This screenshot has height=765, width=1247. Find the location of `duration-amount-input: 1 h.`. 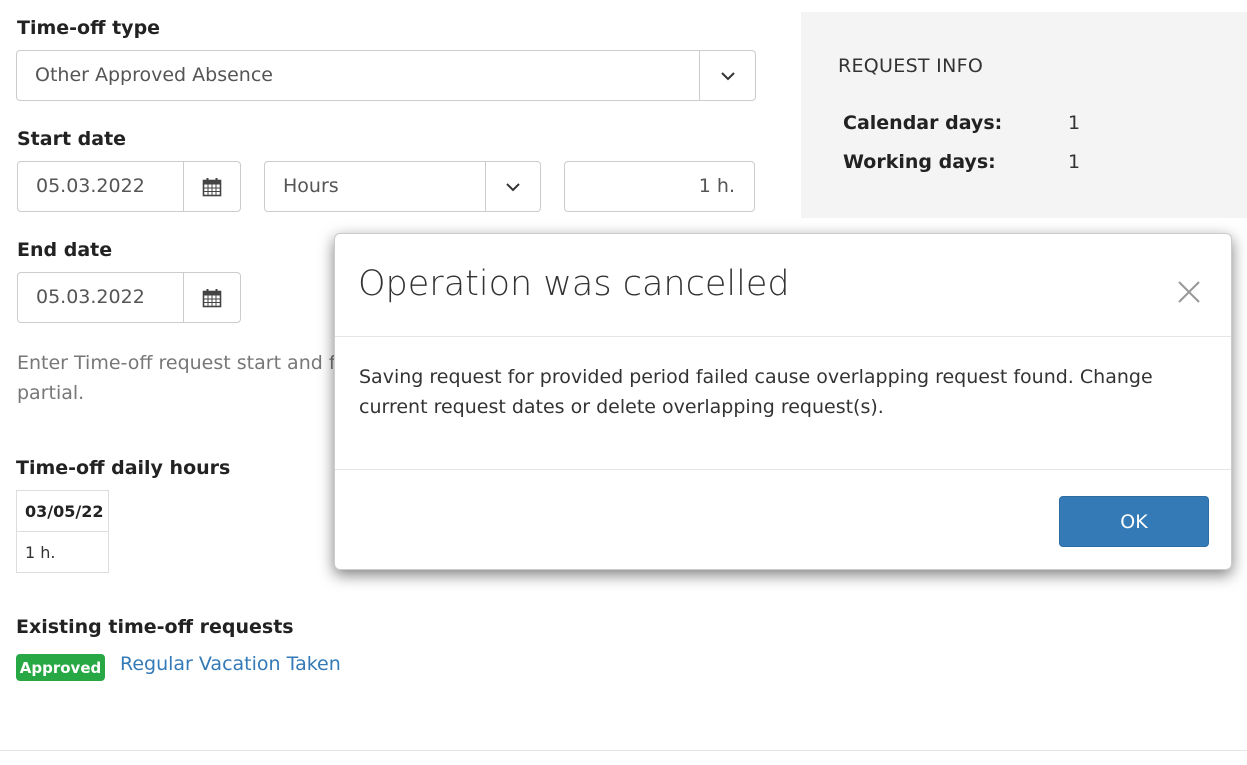

duration-amount-input: 1 h. is located at coordinates (659, 186).